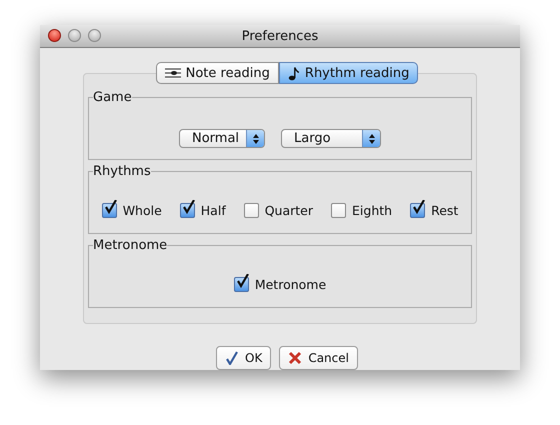 The width and height of the screenshot is (560, 425). Describe the element at coordinates (280, 36) in the screenshot. I see `window-title: Preferences` at that location.